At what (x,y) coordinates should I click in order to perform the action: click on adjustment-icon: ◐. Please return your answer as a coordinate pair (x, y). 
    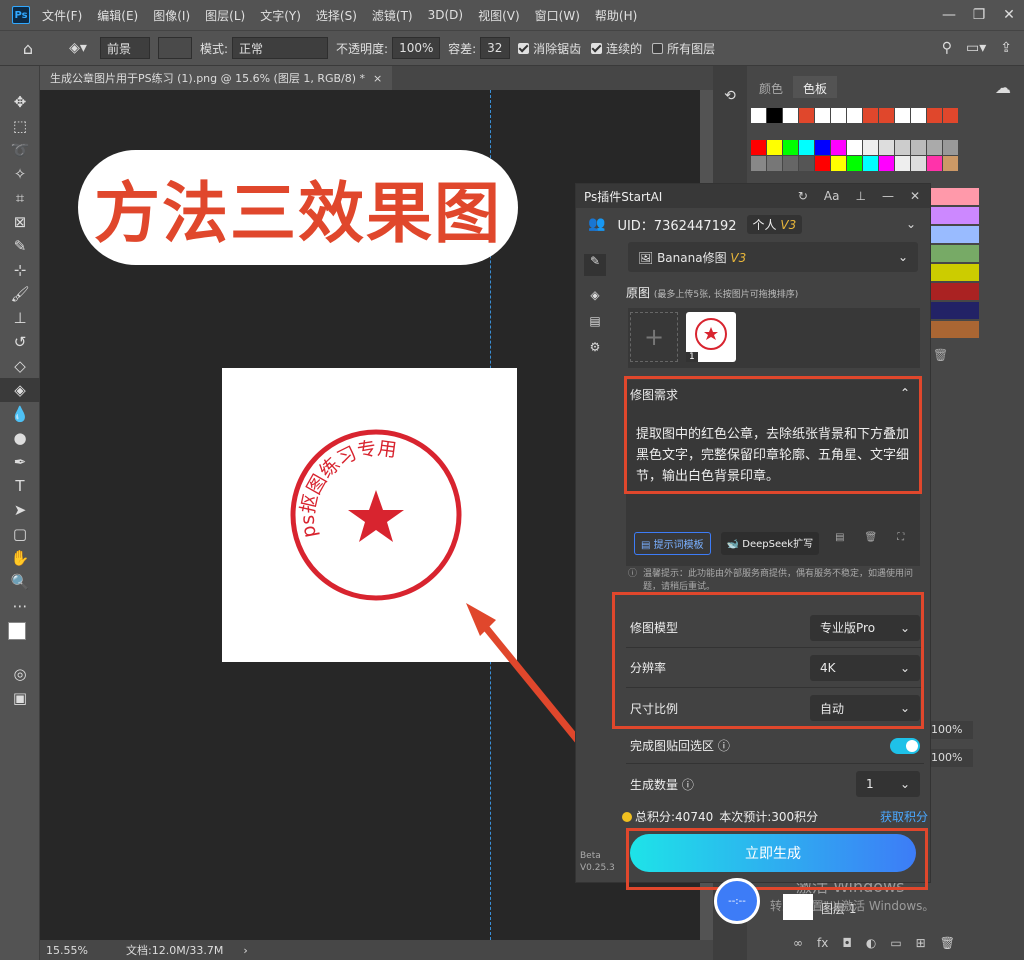
    Looking at the image, I should click on (871, 943).